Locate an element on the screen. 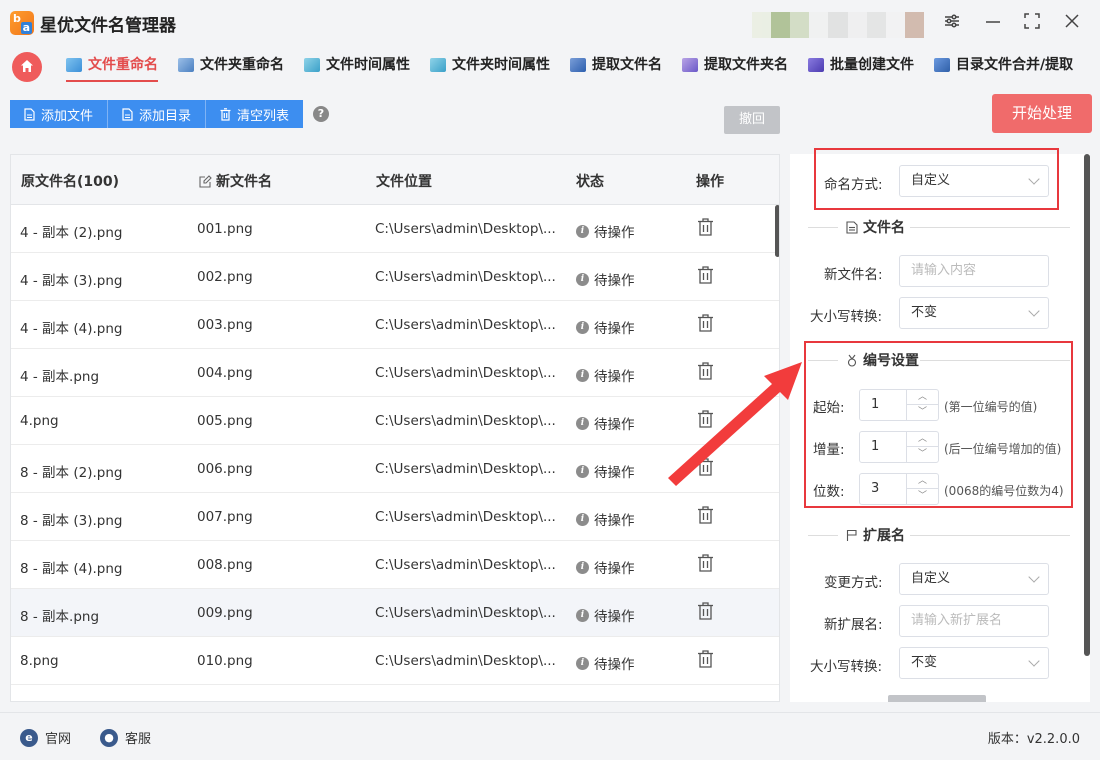 The image size is (1100, 760). ext-mode-label: 变更方式: is located at coordinates (853, 583).